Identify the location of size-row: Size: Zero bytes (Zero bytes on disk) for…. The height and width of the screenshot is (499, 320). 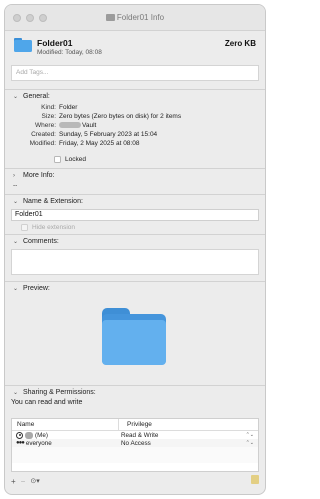
(135, 116).